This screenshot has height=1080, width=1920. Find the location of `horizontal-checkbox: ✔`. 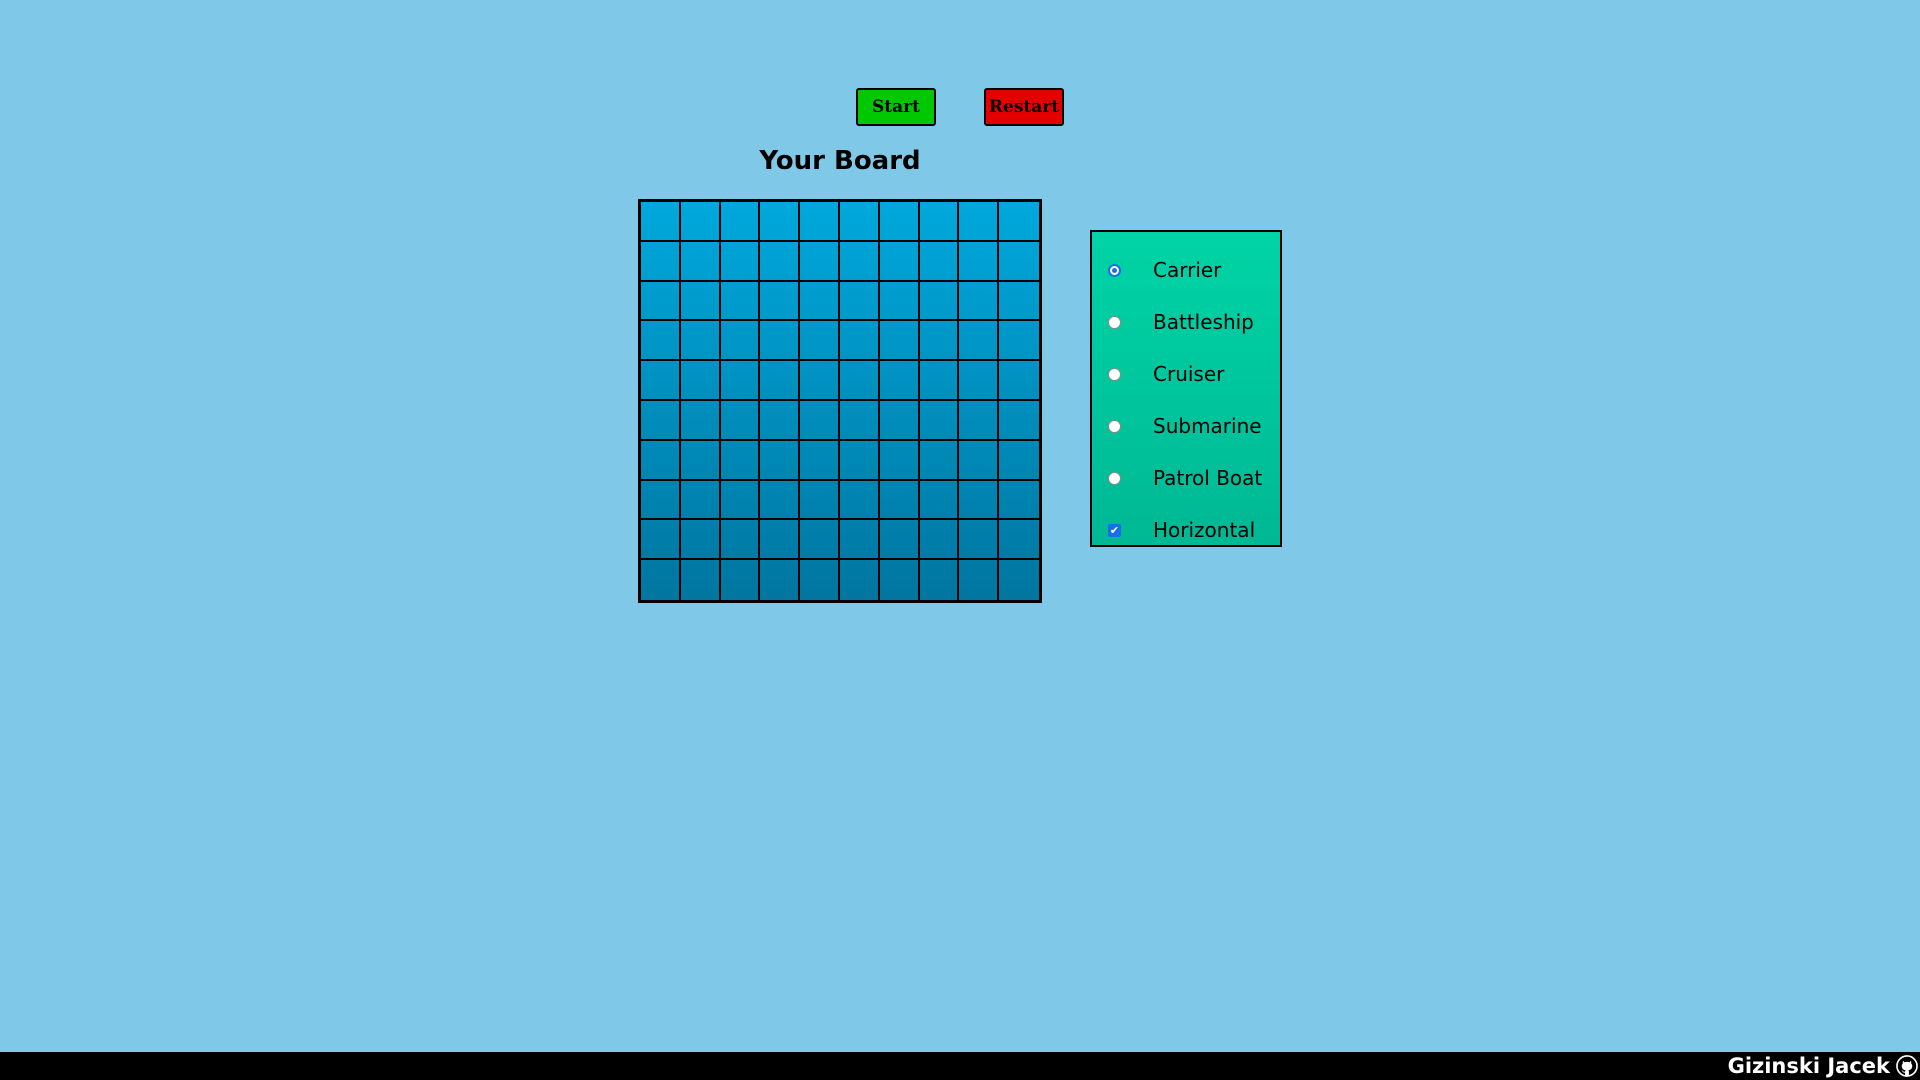

horizontal-checkbox: ✔ is located at coordinates (1114, 530).